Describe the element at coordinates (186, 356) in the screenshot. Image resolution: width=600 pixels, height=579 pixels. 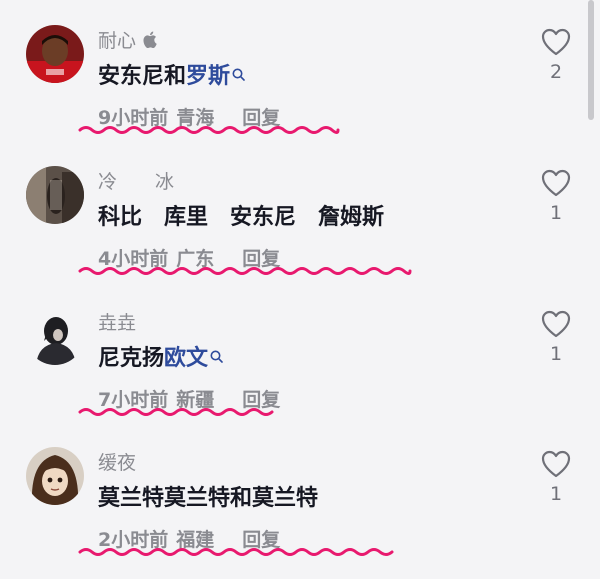
I see `keyword-link: 欧文` at that location.